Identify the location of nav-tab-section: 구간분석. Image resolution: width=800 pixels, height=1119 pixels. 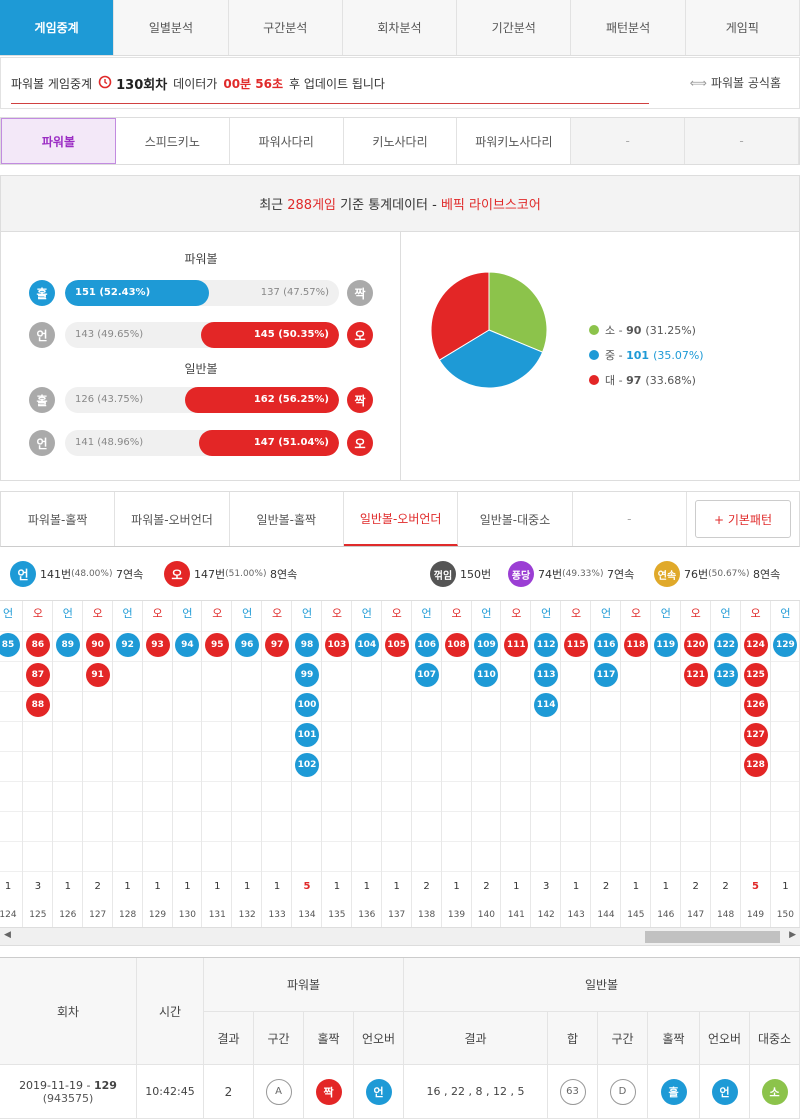
(286, 27).